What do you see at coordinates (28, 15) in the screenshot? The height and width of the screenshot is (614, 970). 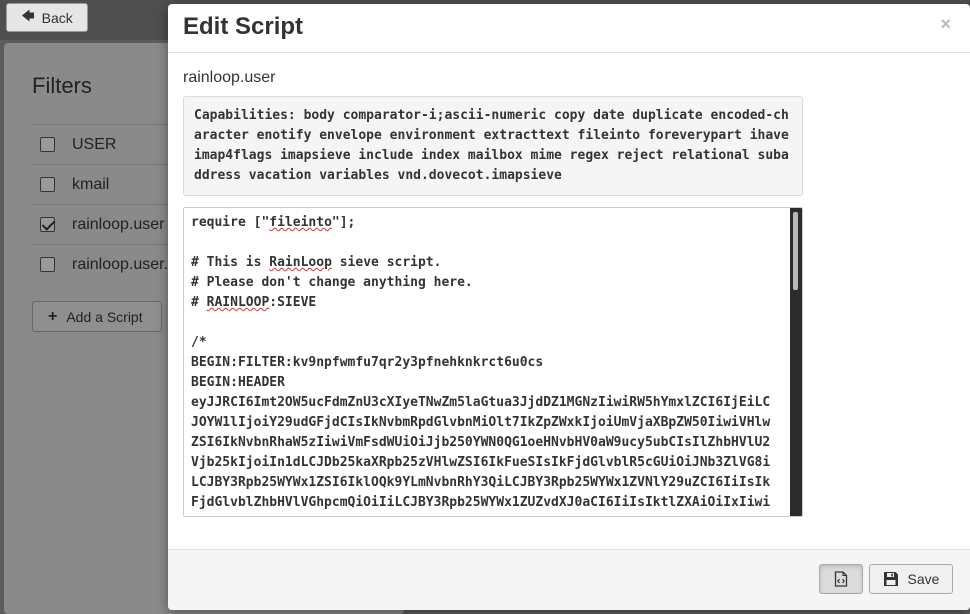 I see `arrow-left-icon: 🡄` at bounding box center [28, 15].